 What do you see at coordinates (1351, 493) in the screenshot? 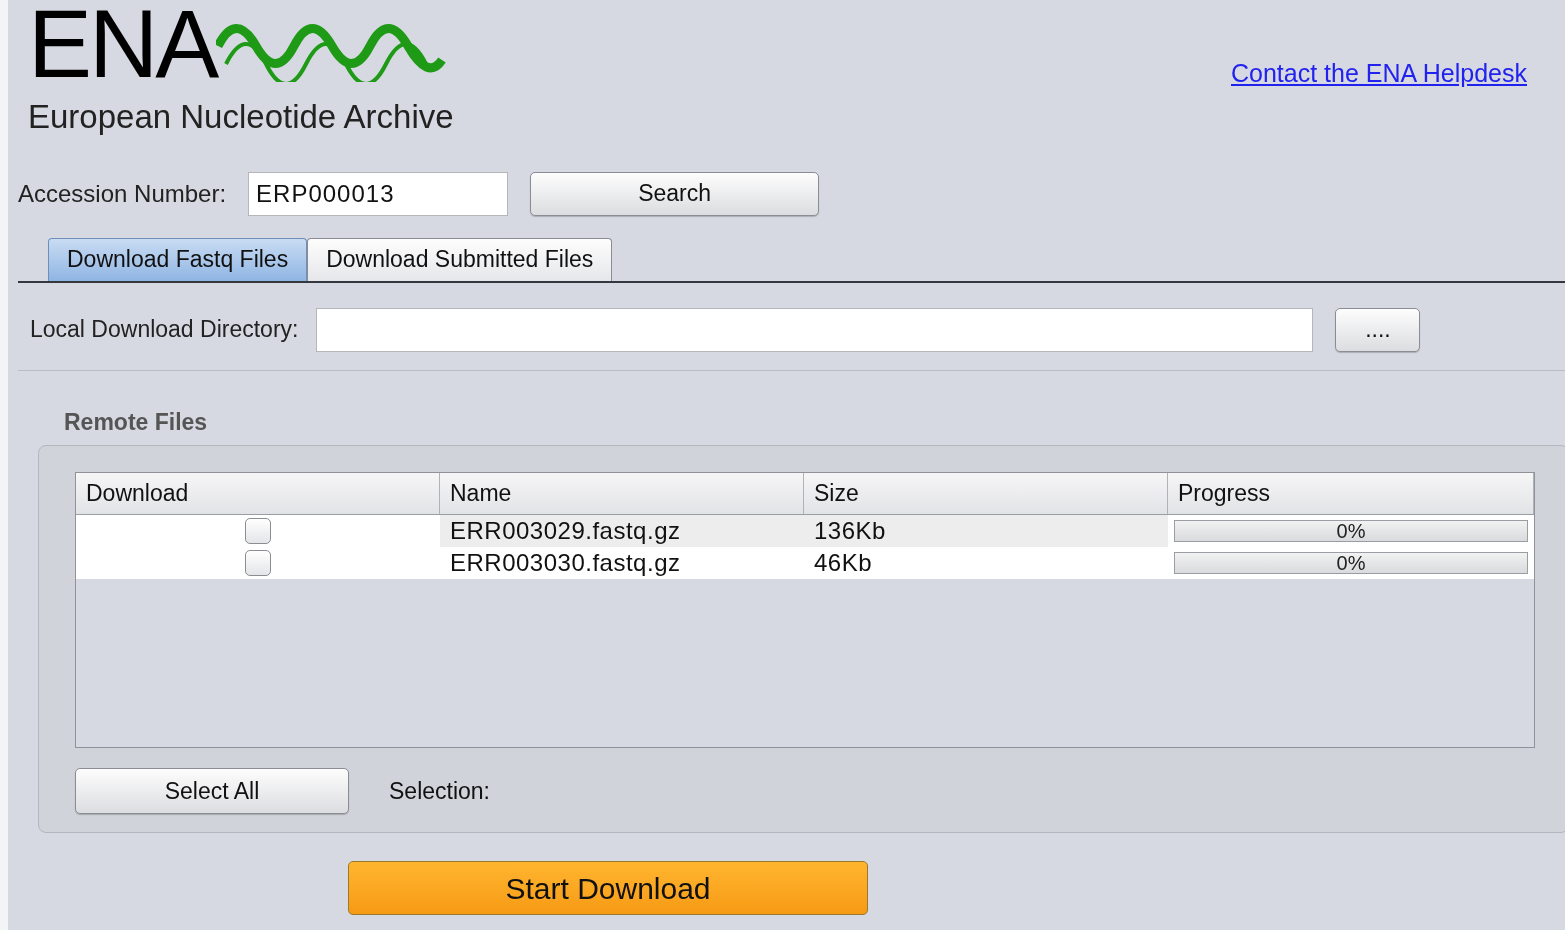
I see `column-header: Progress` at bounding box center [1351, 493].